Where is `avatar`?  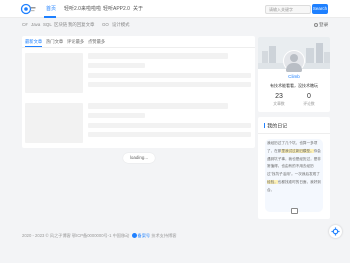
avatar is located at coordinates (294, 61).